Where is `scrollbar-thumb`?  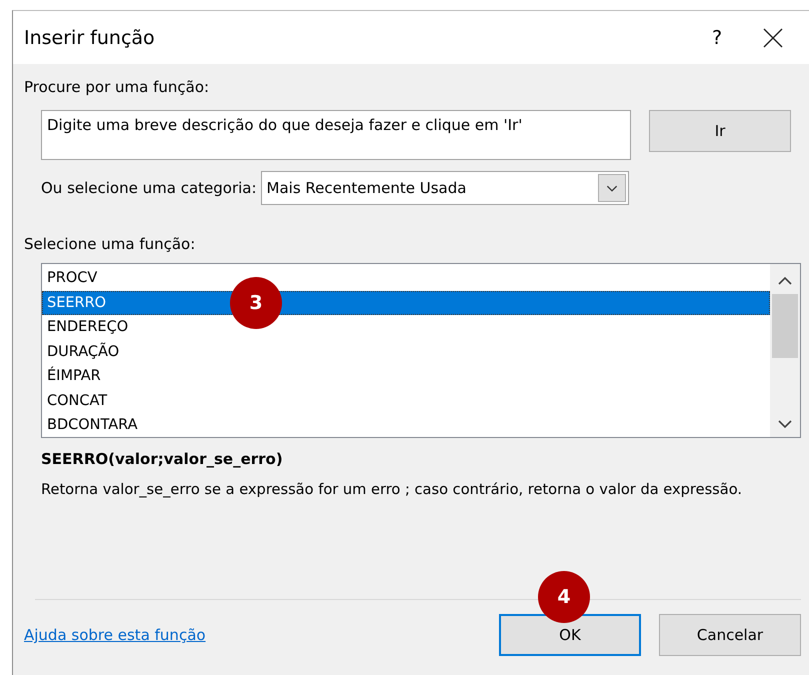
scrollbar-thumb is located at coordinates (785, 326).